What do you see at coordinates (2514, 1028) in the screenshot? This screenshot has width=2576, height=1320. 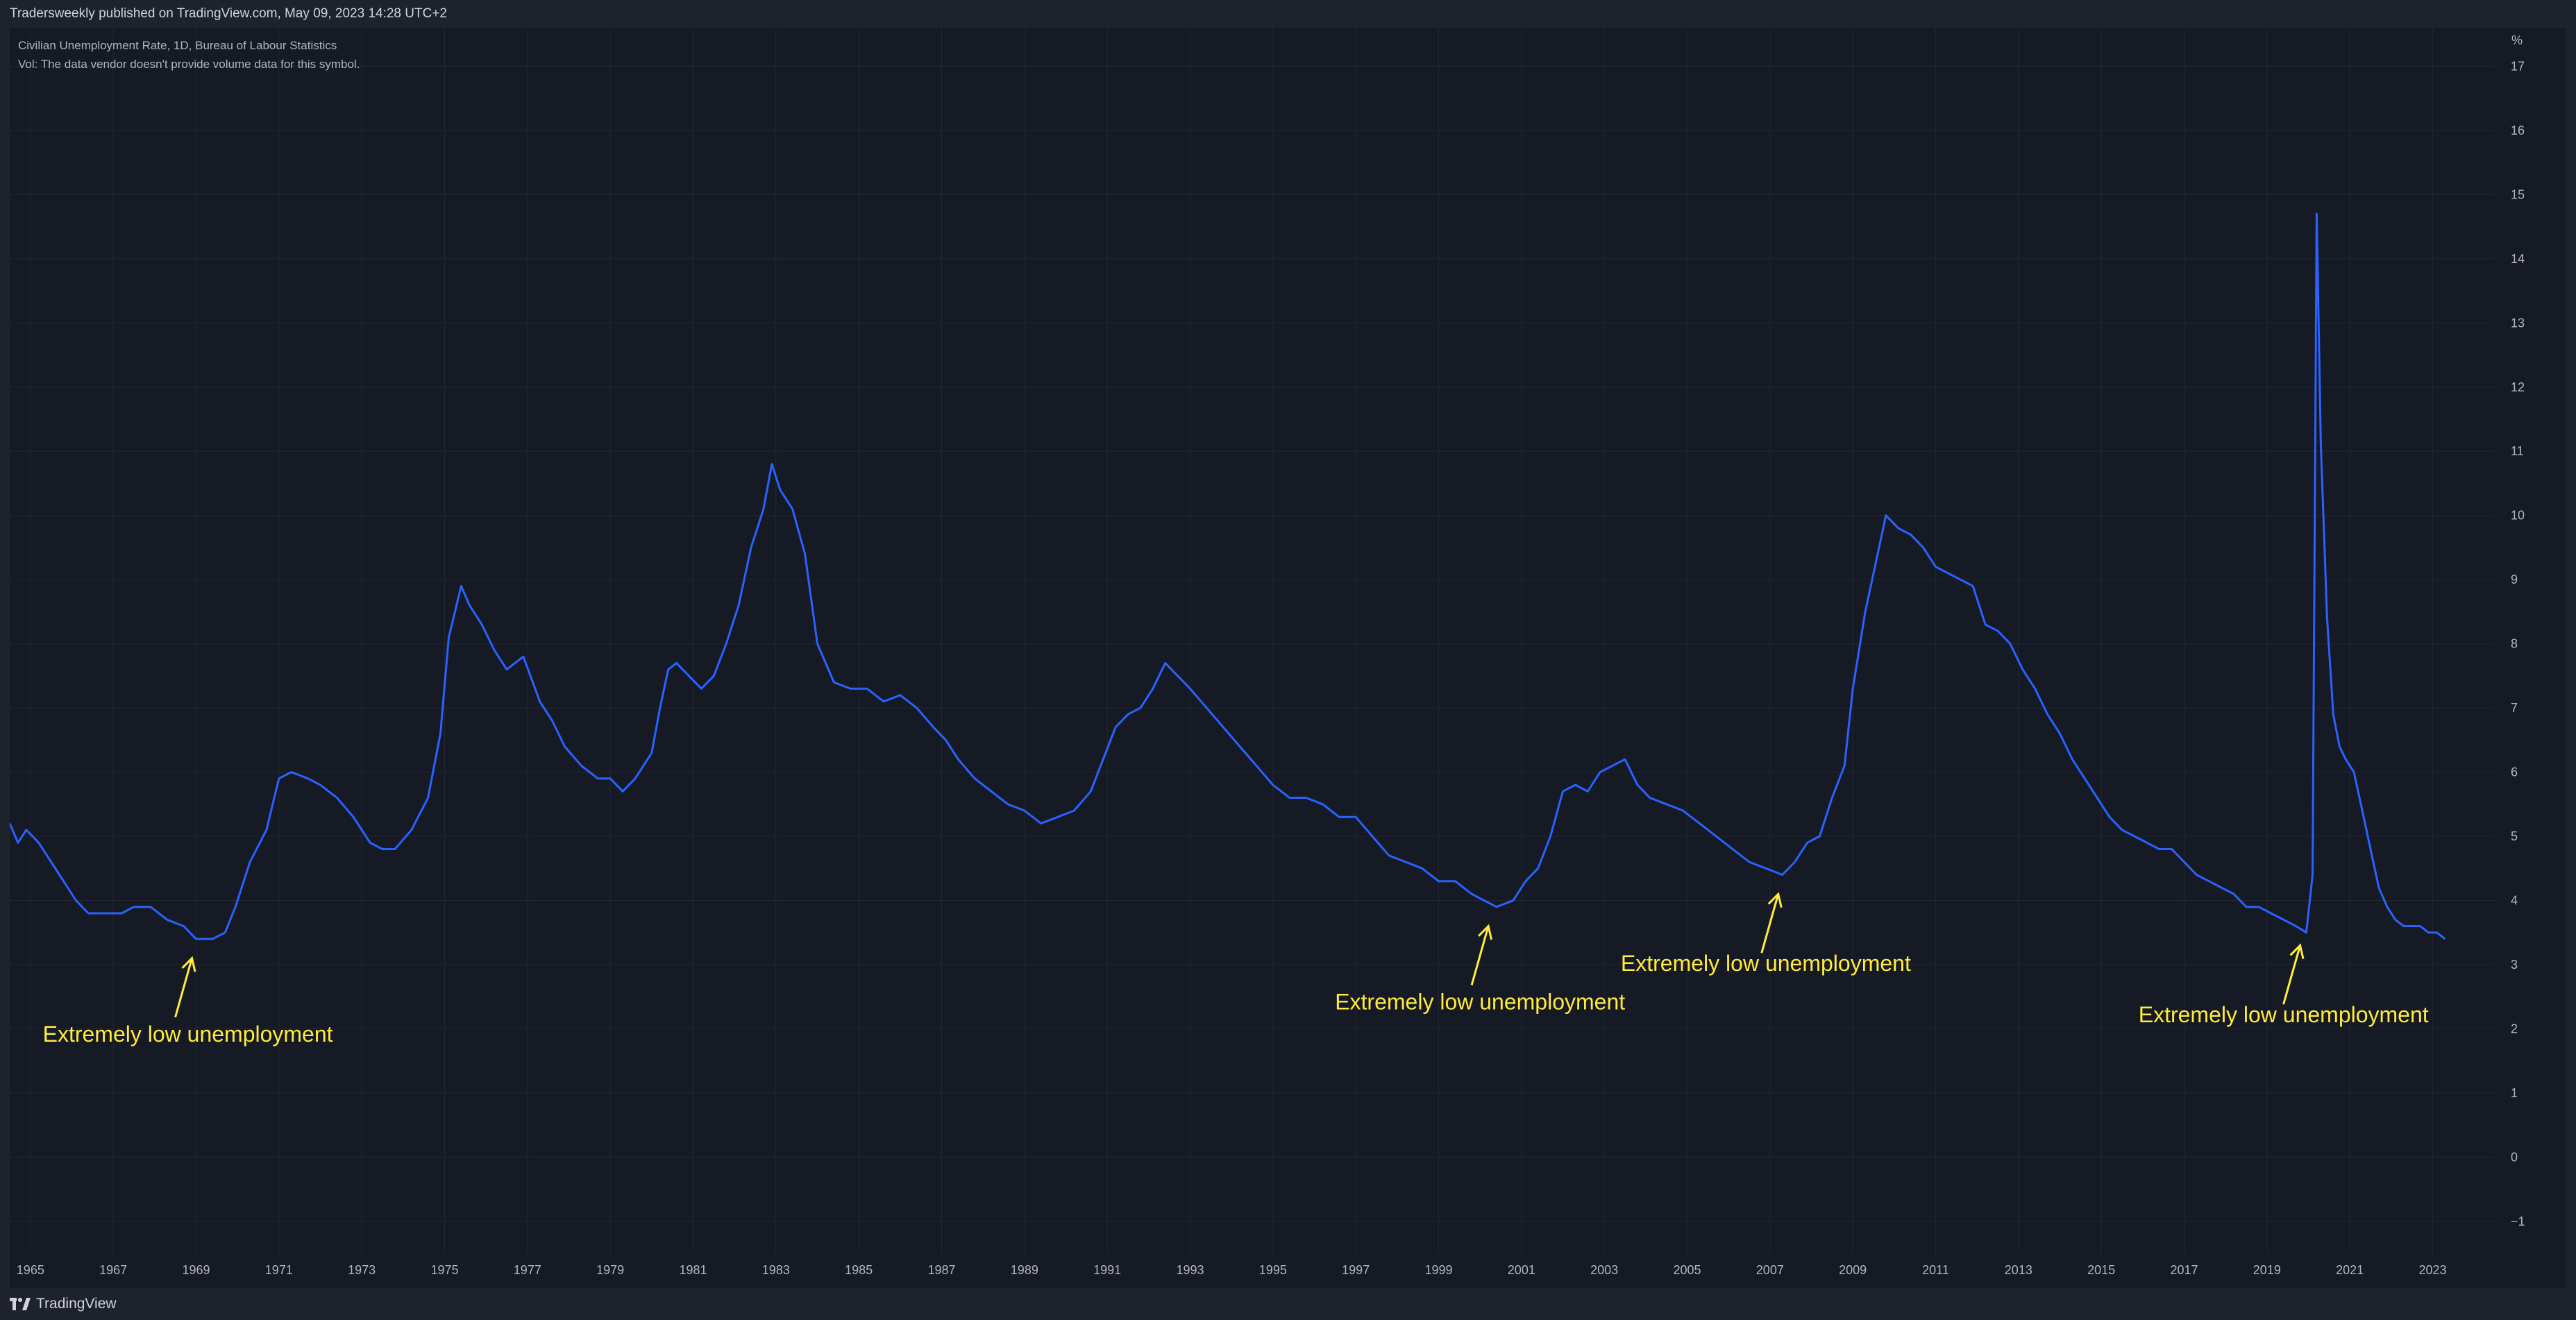 I see `y-tick-label: 2` at bounding box center [2514, 1028].